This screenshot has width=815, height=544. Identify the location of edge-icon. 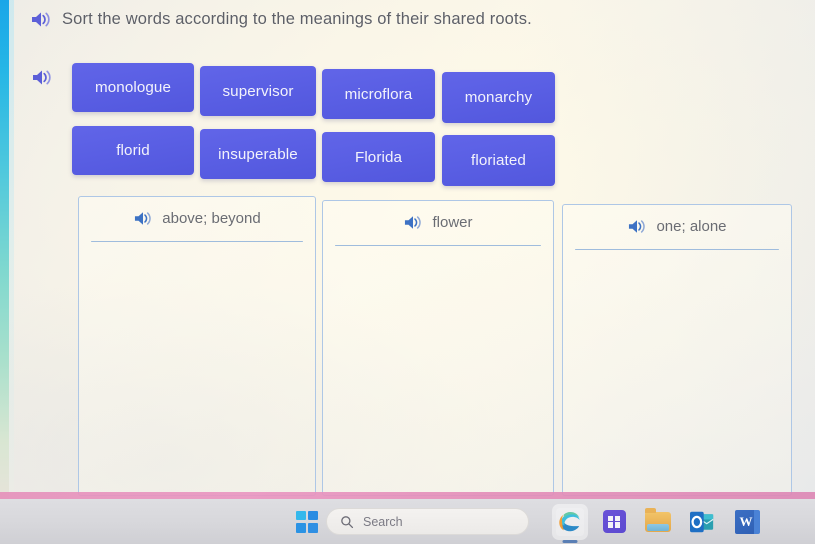
(570, 521).